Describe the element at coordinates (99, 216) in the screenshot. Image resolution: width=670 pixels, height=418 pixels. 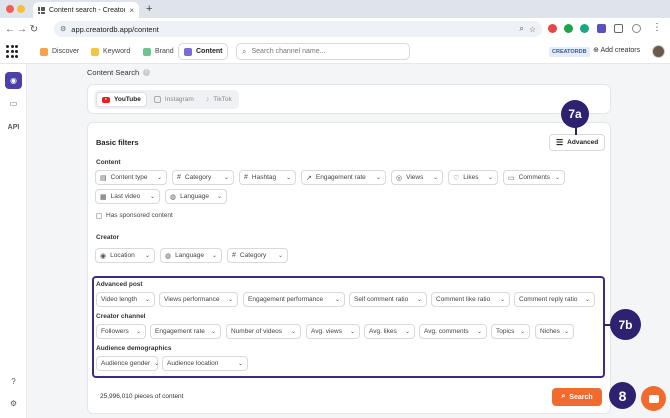
I see `sponsored-checkbox` at that location.